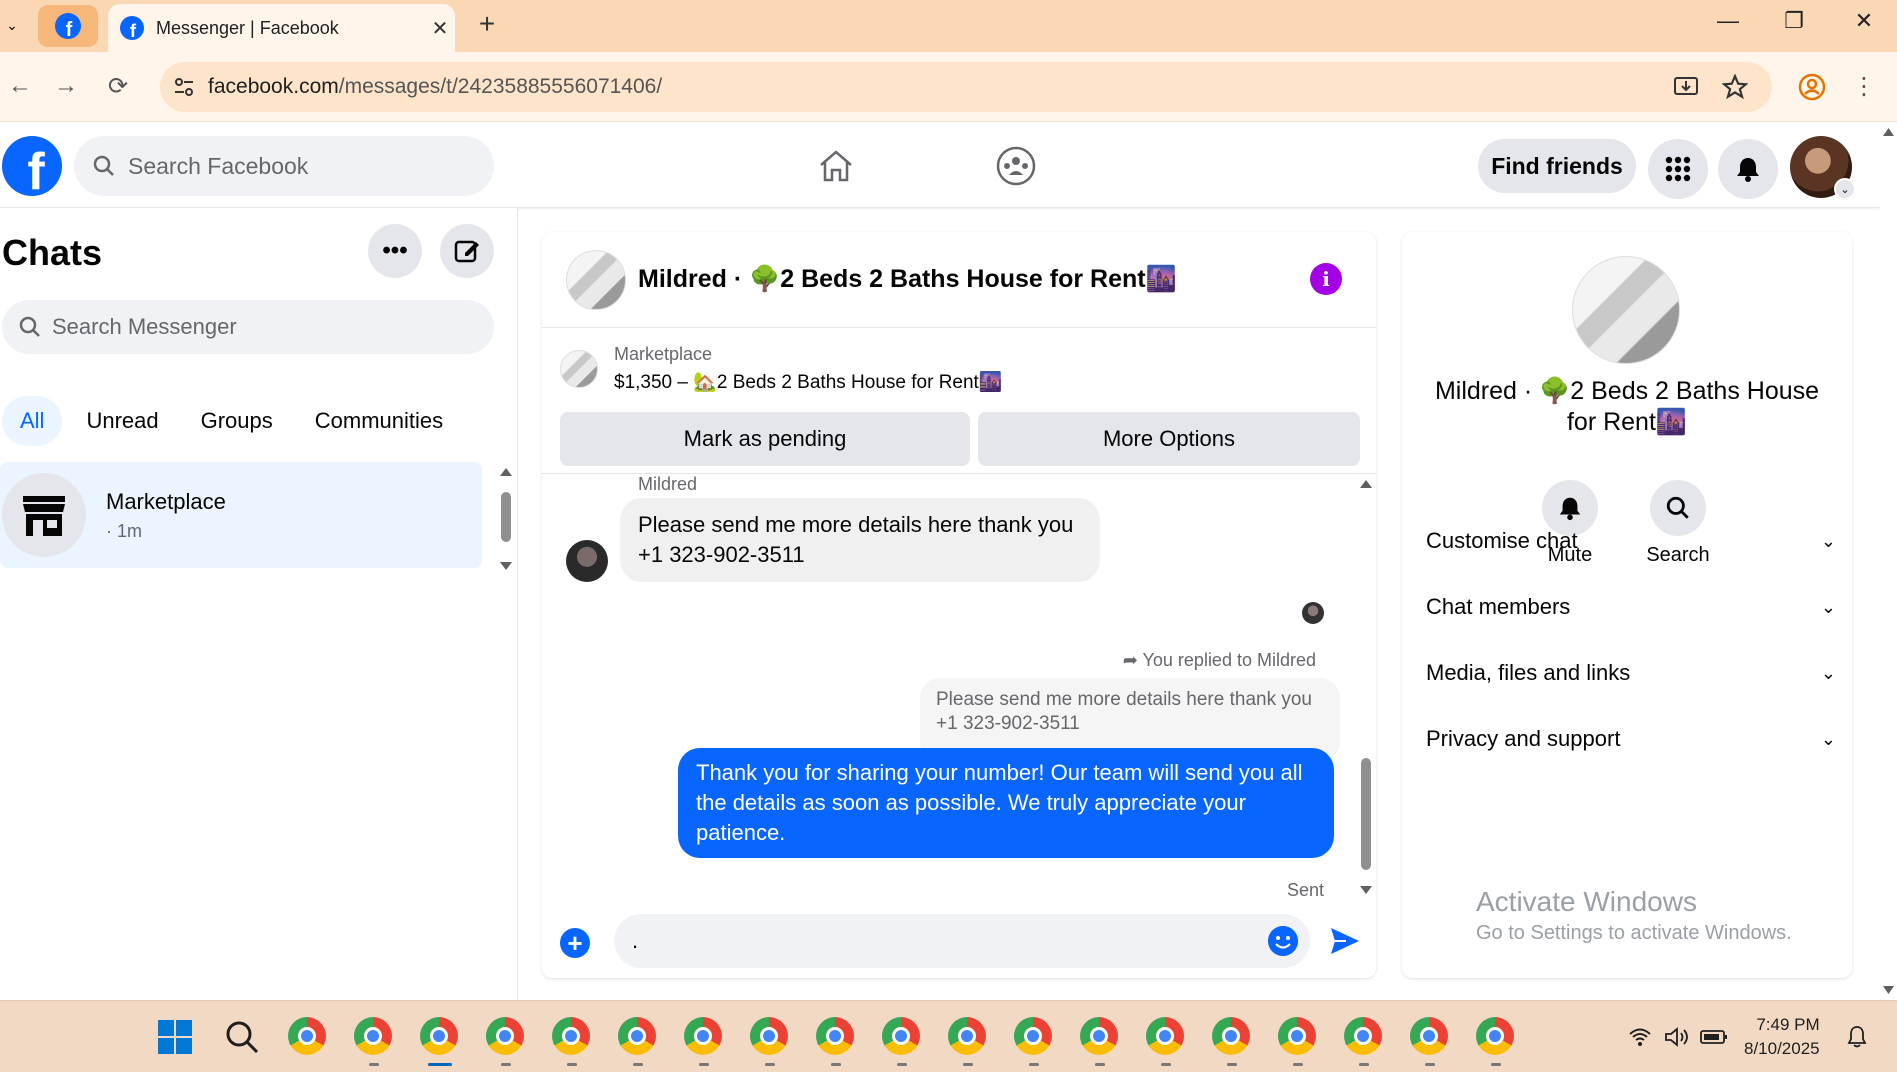  Describe the element at coordinates (1677, 1037) in the screenshot. I see `volume-icon` at that location.